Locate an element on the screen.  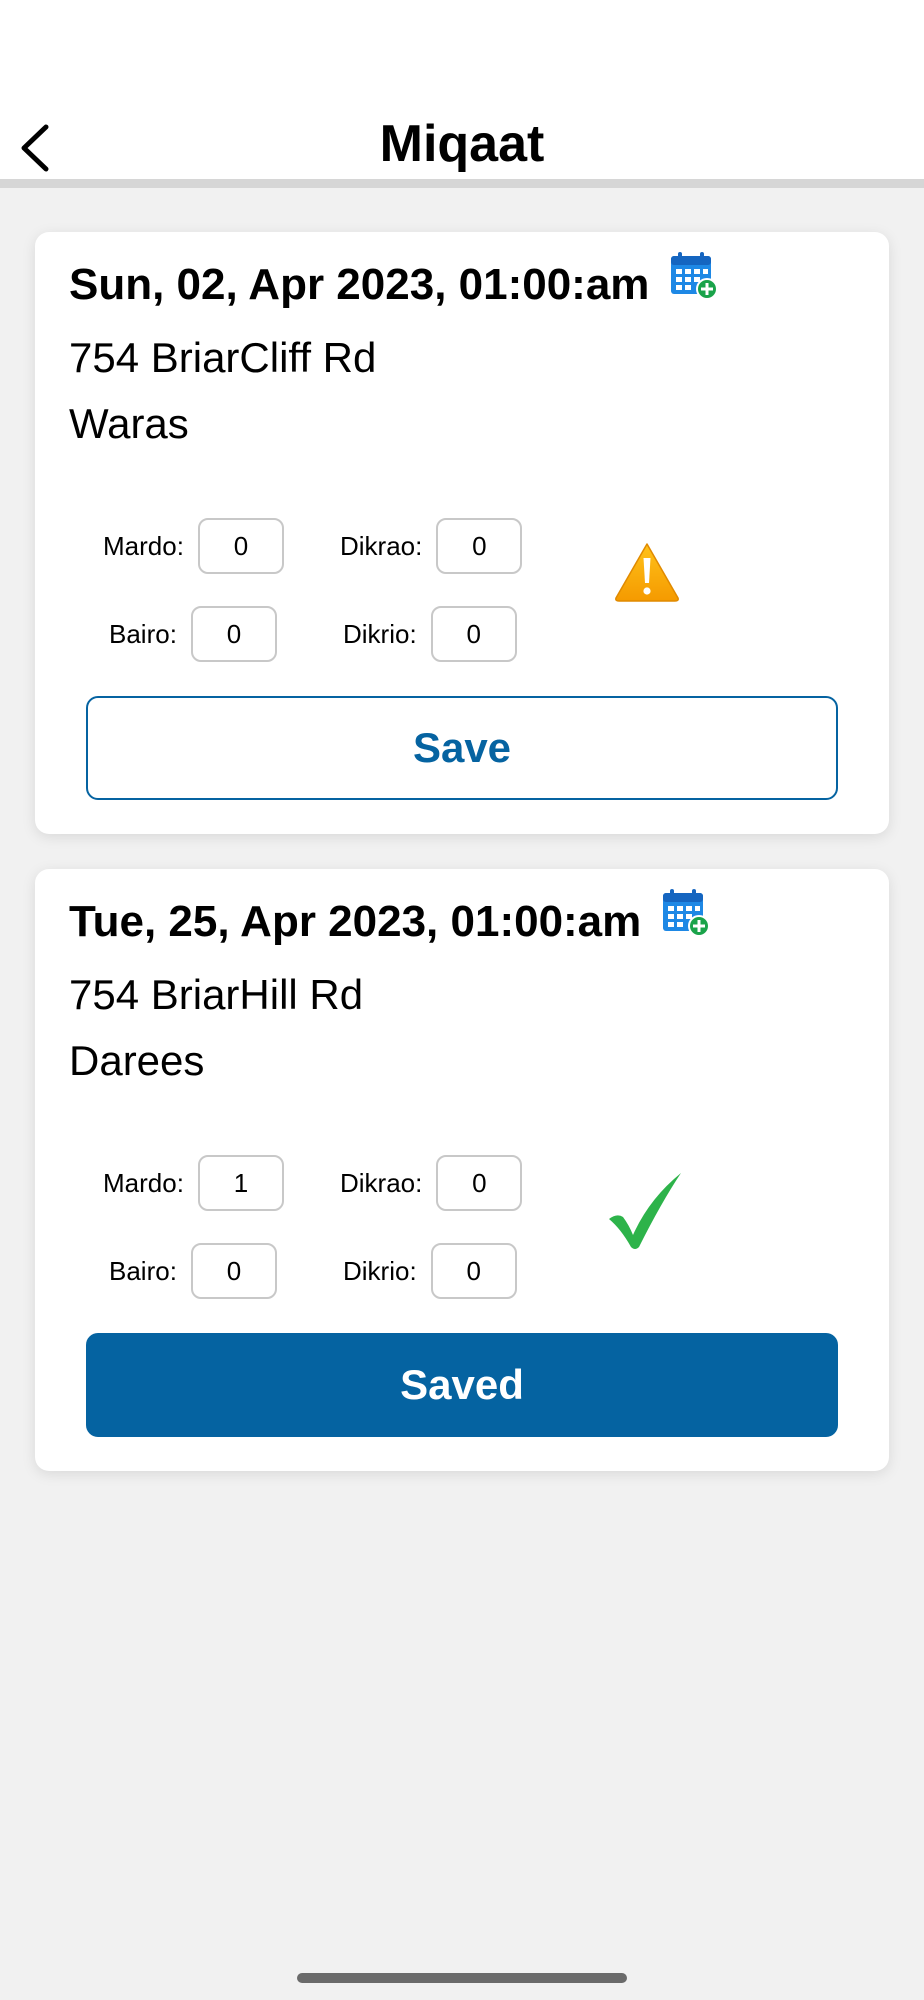
miqaat-type: Waras is located at coordinates (129, 423).